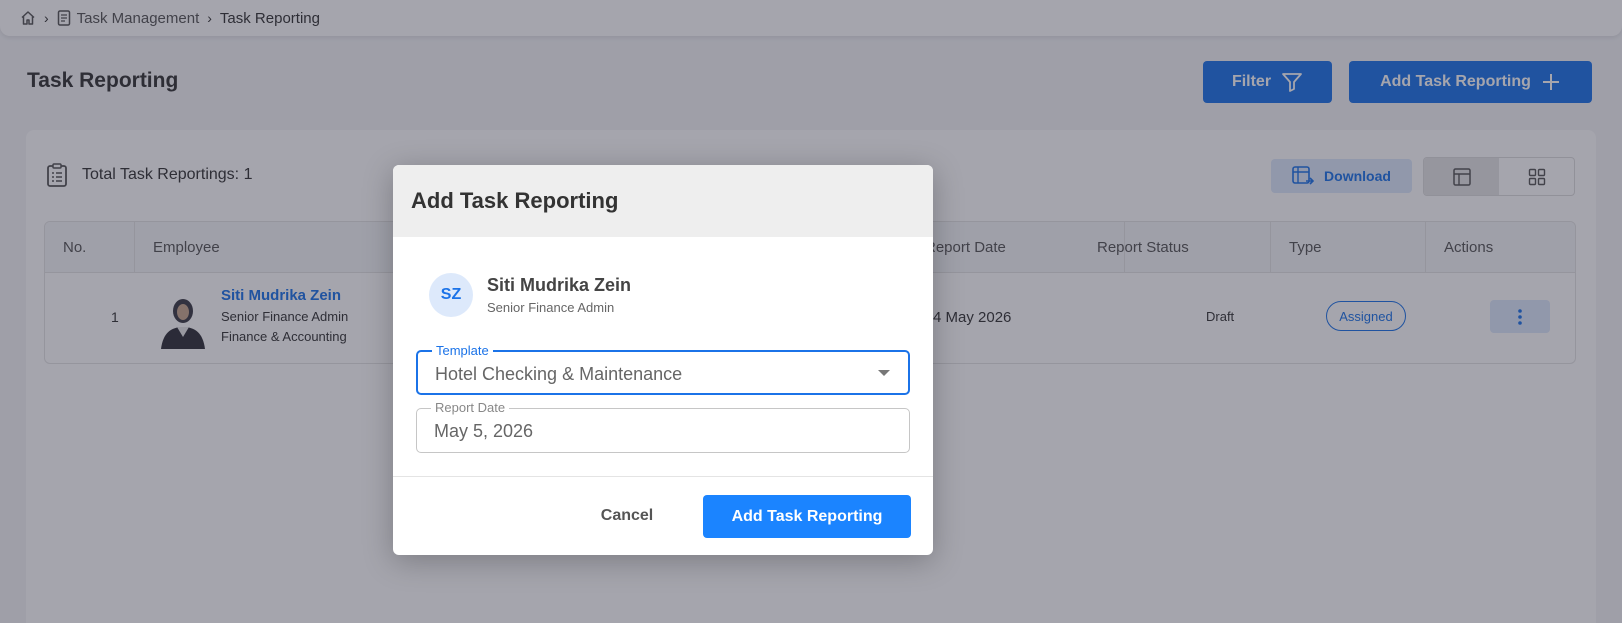 The width and height of the screenshot is (1622, 623). I want to click on dropdown-caret-icon, so click(884, 373).